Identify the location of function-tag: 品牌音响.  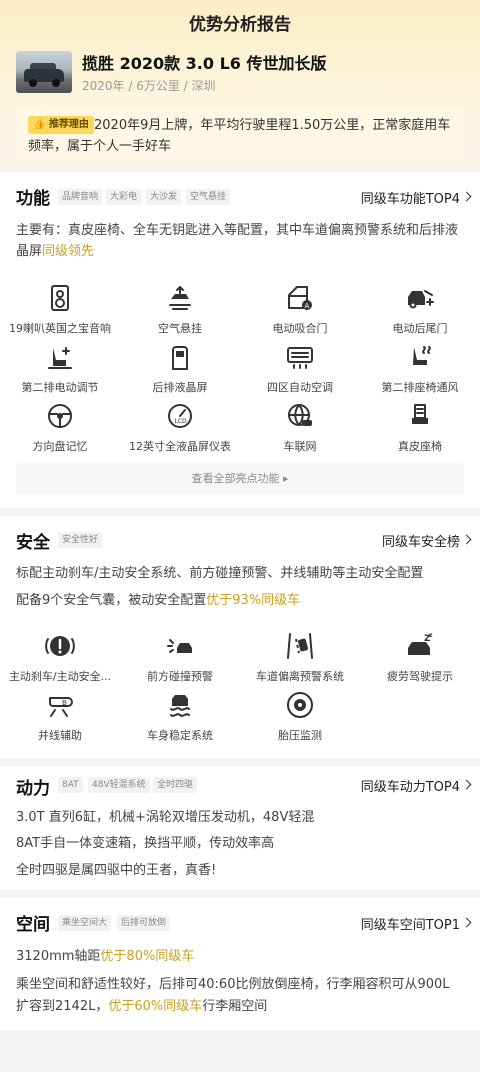
(80, 197).